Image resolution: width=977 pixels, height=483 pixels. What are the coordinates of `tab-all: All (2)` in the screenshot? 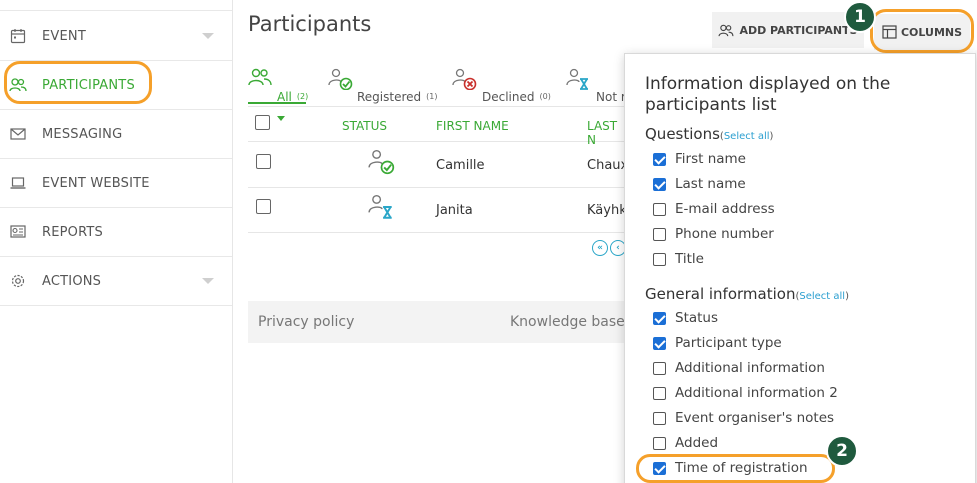 It's located at (279, 85).